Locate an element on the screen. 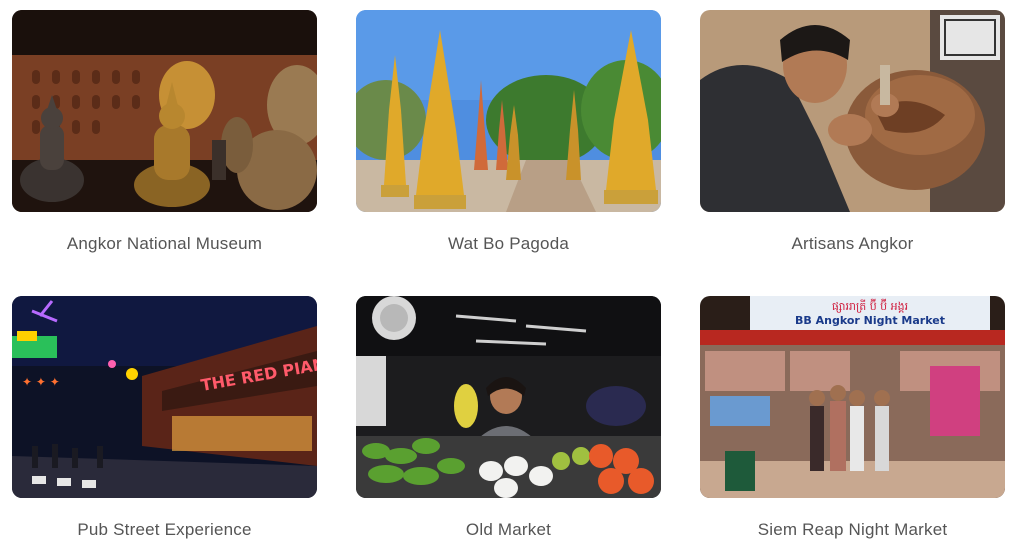 The height and width of the screenshot is (547, 1024). artisan-photo is located at coordinates (852, 111).